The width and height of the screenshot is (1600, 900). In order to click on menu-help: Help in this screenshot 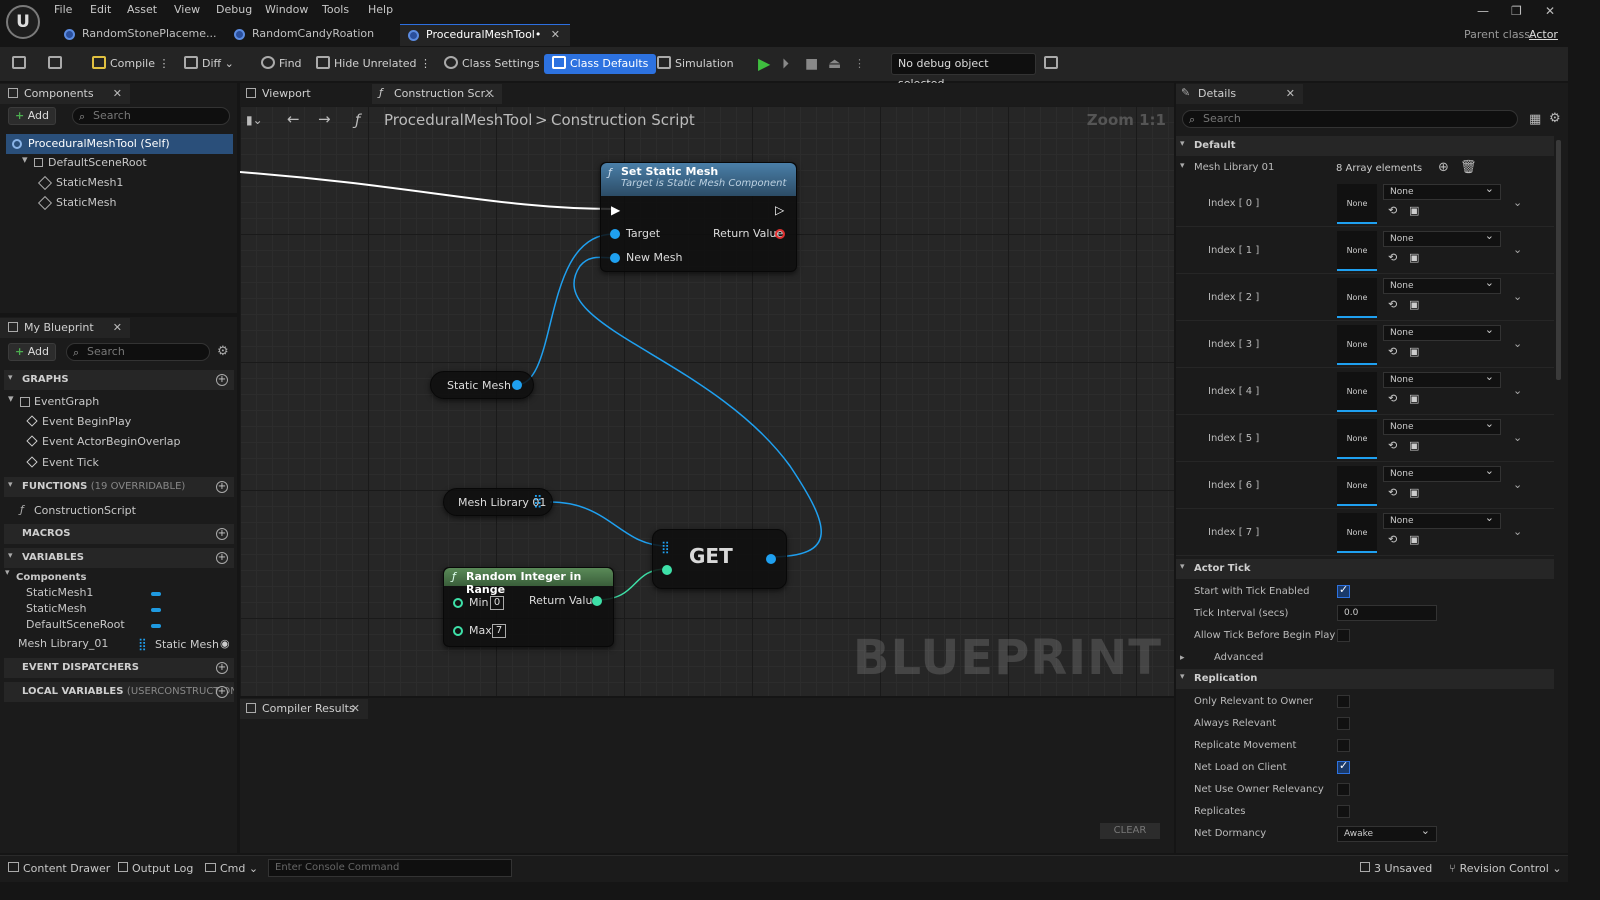, I will do `click(380, 9)`.